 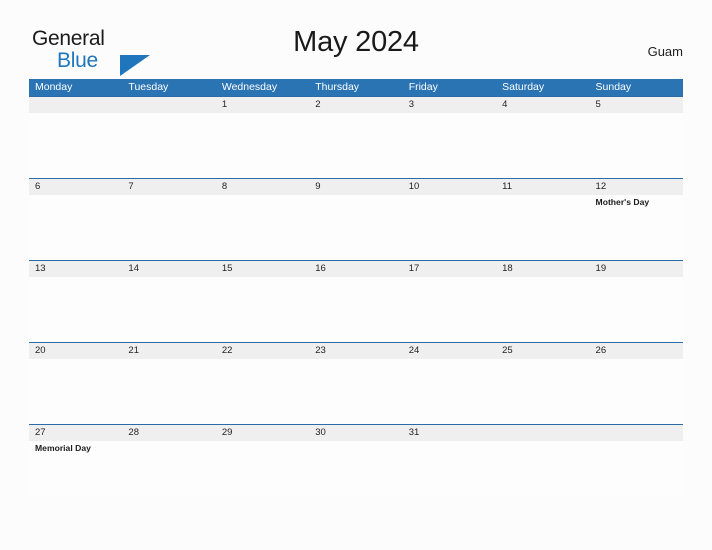 I want to click on week-row: 20 21 22 23 24 25 26, so click(x=356, y=383).